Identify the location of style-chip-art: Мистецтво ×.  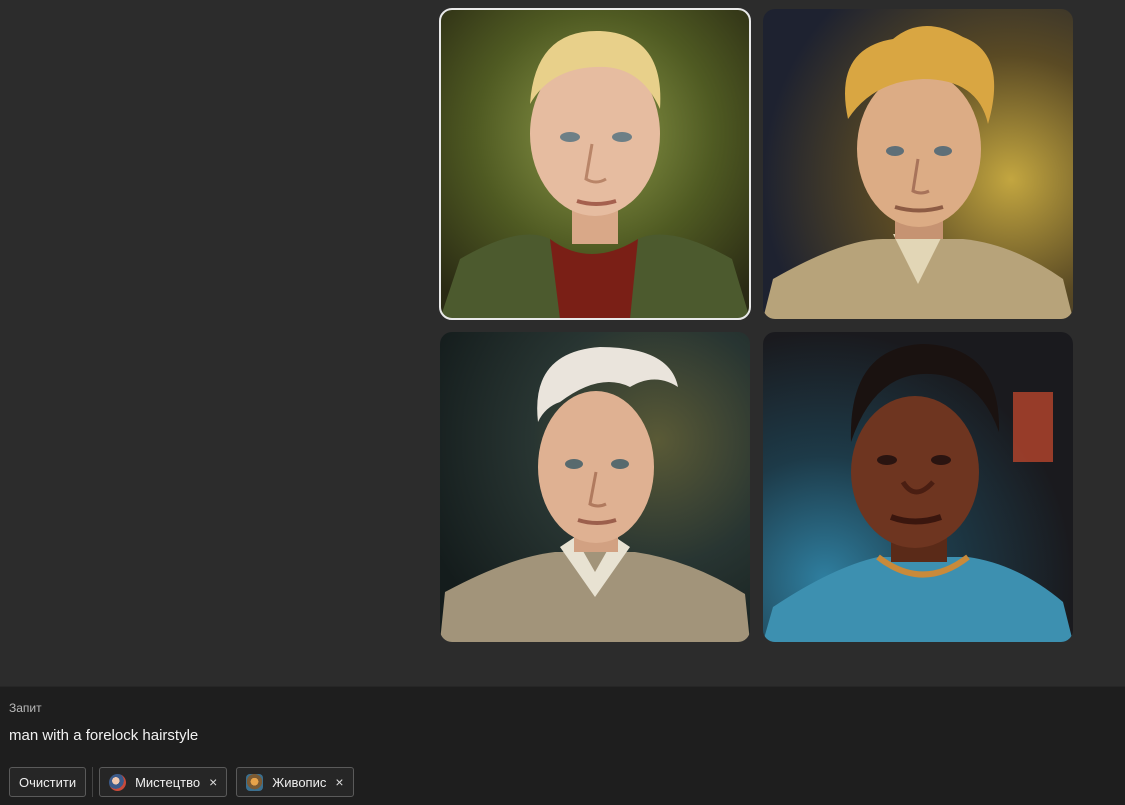
(163, 782).